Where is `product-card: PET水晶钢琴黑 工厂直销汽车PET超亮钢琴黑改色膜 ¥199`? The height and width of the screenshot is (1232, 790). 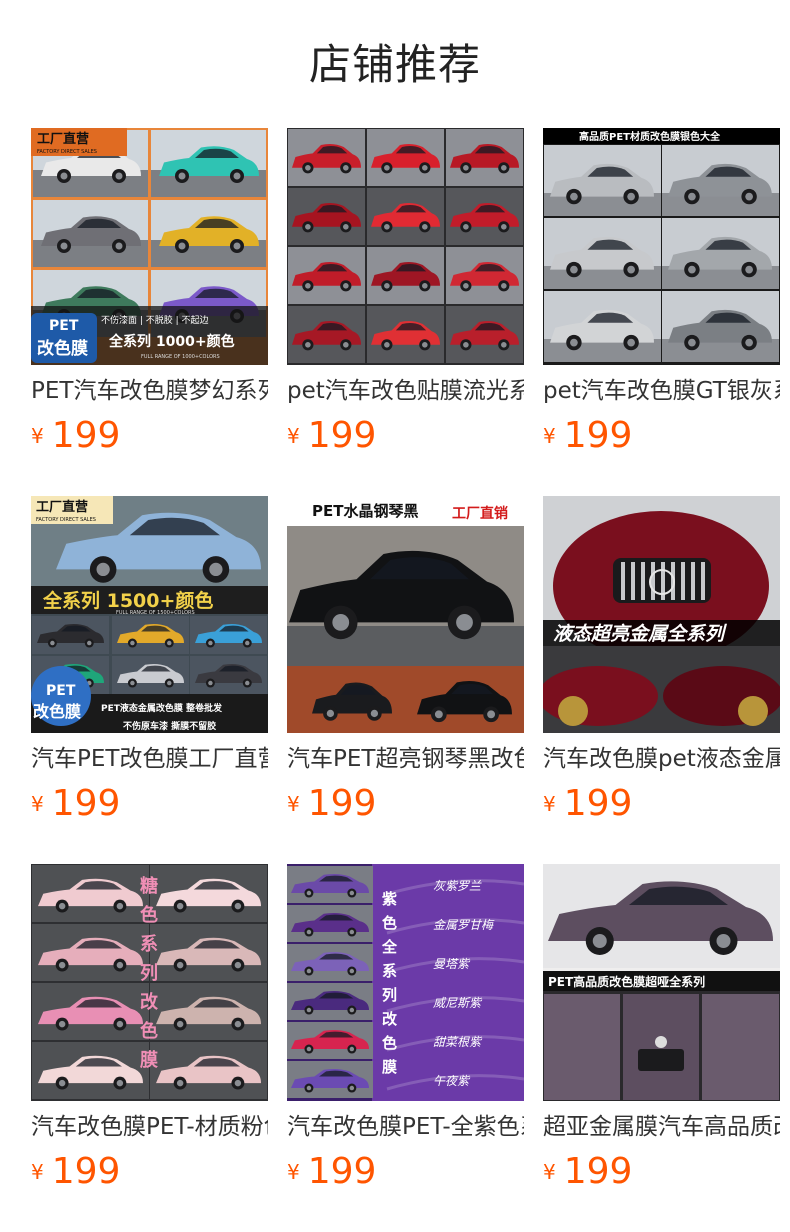 product-card: PET水晶钢琴黑 工厂直销汽车PET超亮钢琴黑改色膜 ¥199 is located at coordinates (405, 666).